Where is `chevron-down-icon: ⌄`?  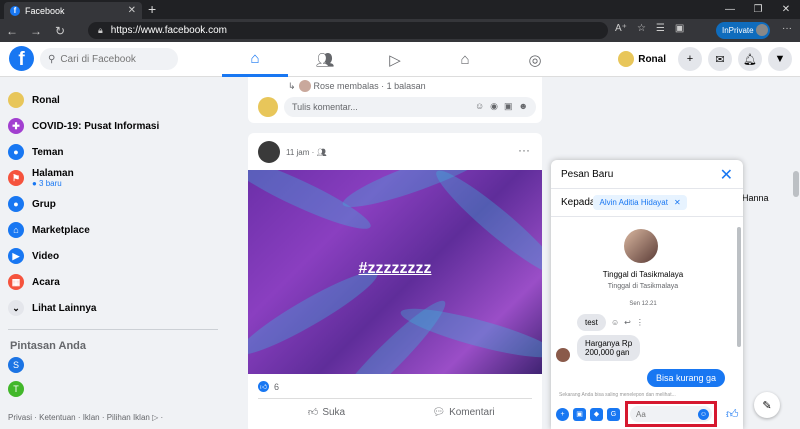 chevron-down-icon: ⌄ is located at coordinates (16, 308).